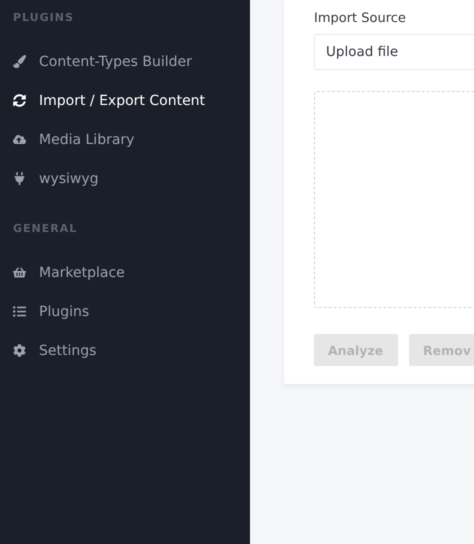 This screenshot has height=544, width=474. I want to click on sidebar-item: Content-Types Builder, so click(125, 61).